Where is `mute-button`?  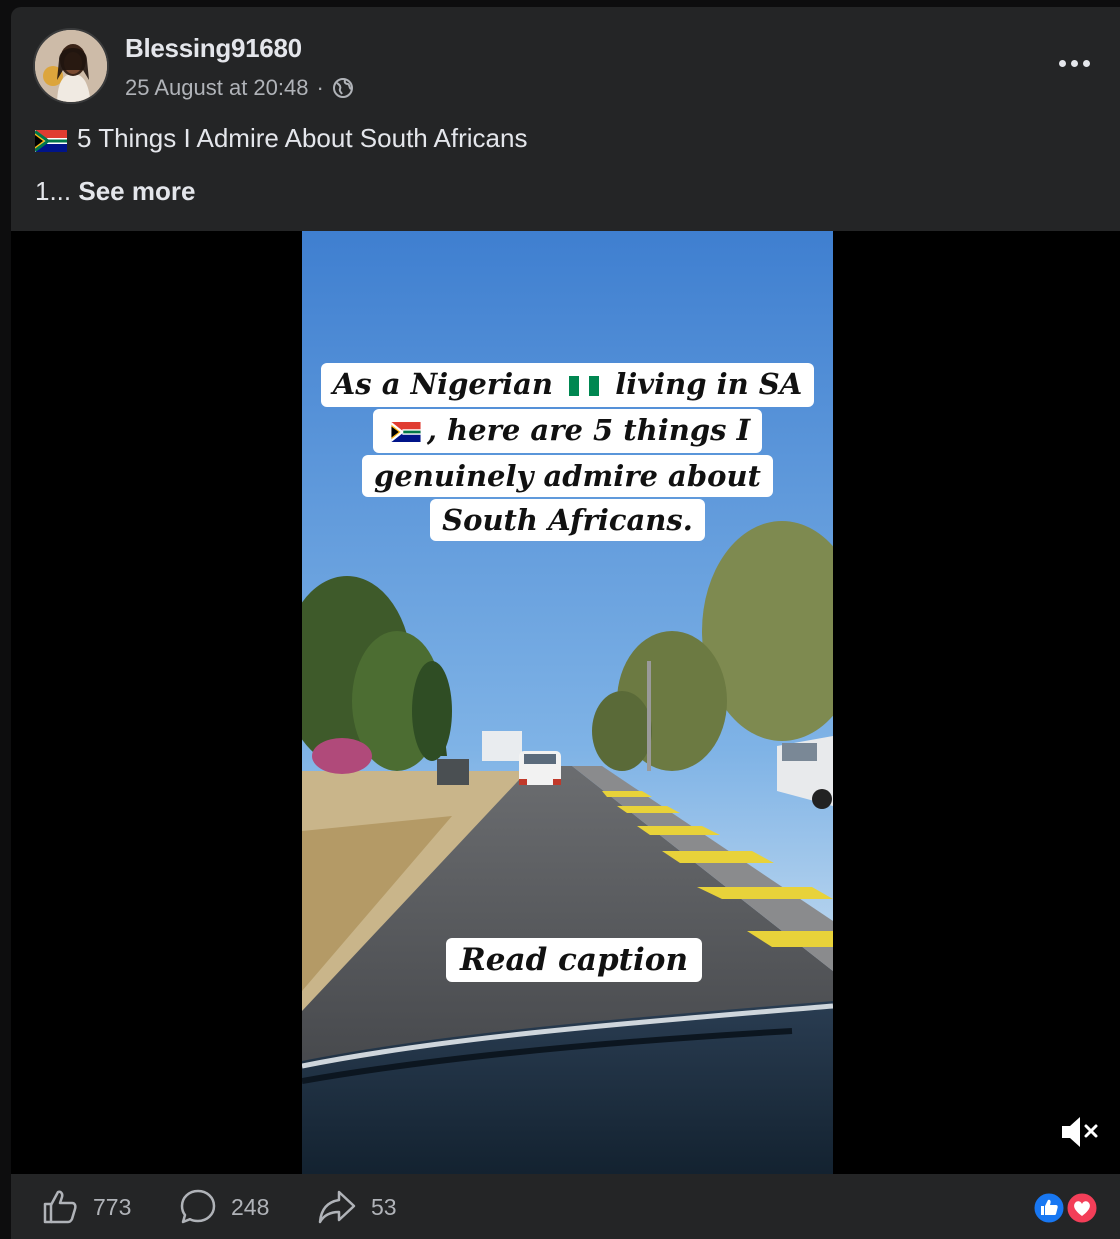
mute-button is located at coordinates (1080, 1132).